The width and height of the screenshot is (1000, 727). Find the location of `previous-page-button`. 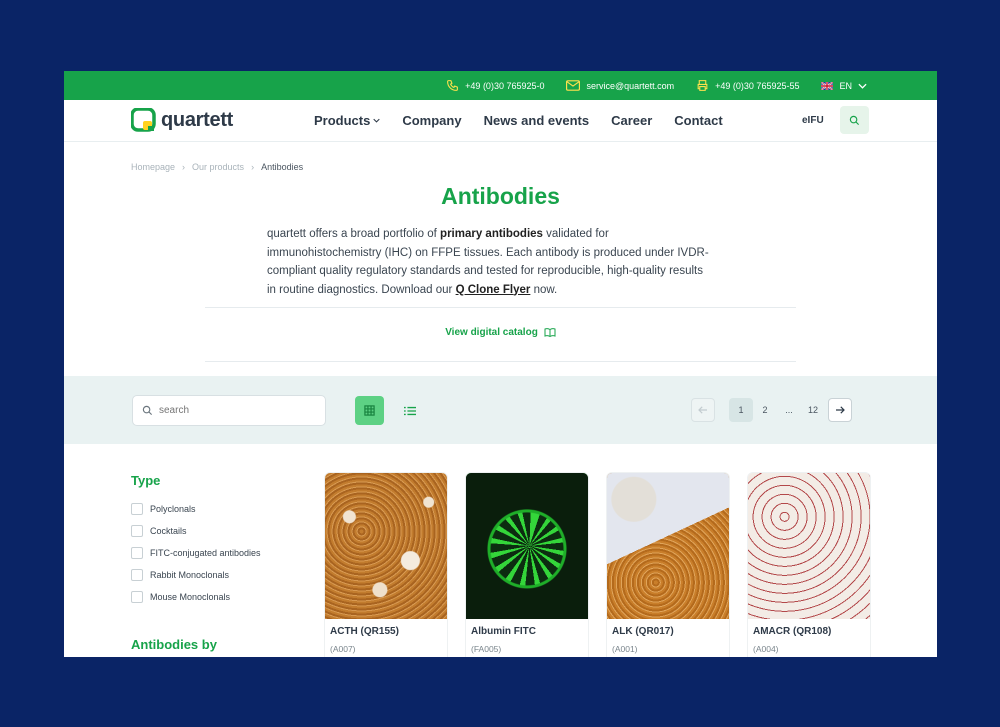

previous-page-button is located at coordinates (703, 410).